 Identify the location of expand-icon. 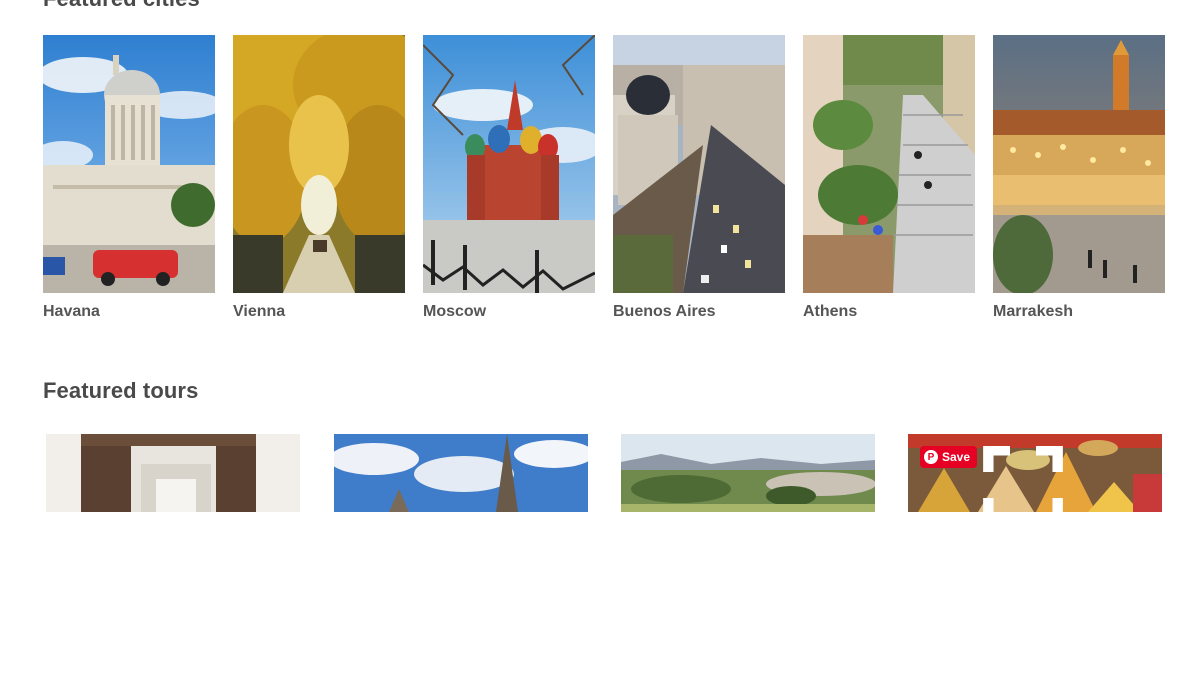
(1029, 479).